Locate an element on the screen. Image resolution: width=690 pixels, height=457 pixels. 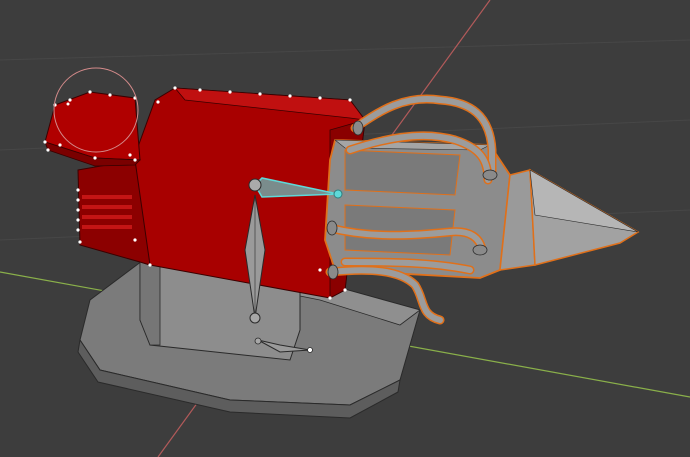
bone-active-tail is located at coordinates (338, 194).